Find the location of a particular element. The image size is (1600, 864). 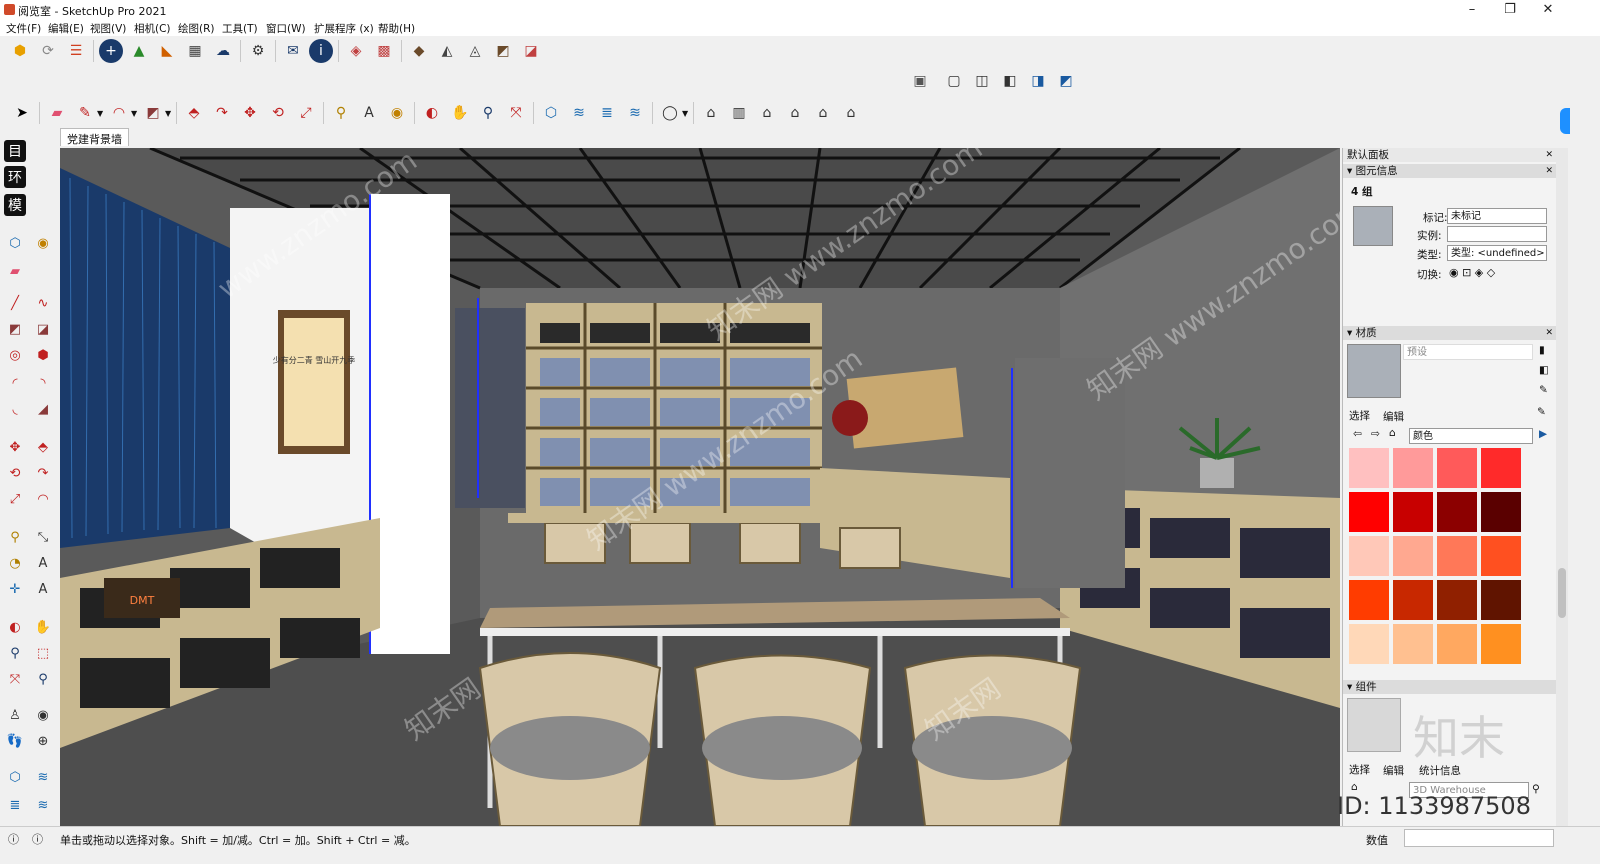

text-icon: A is located at coordinates (43, 563).